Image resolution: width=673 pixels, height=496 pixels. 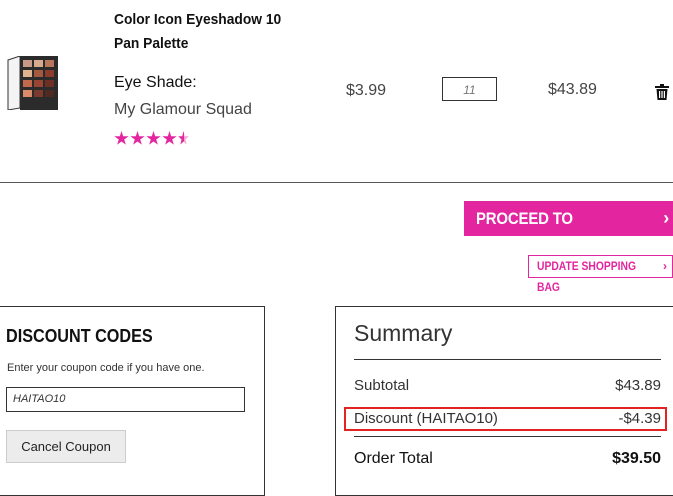 What do you see at coordinates (79, 336) in the screenshot?
I see `discount-title: DISCOUNT CODES` at bounding box center [79, 336].